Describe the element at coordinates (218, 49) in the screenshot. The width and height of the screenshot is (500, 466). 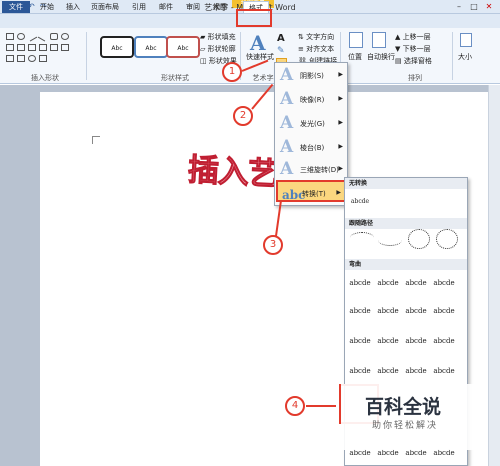
I see `shape-outline-button: ▱ 形状轮廓` at that location.